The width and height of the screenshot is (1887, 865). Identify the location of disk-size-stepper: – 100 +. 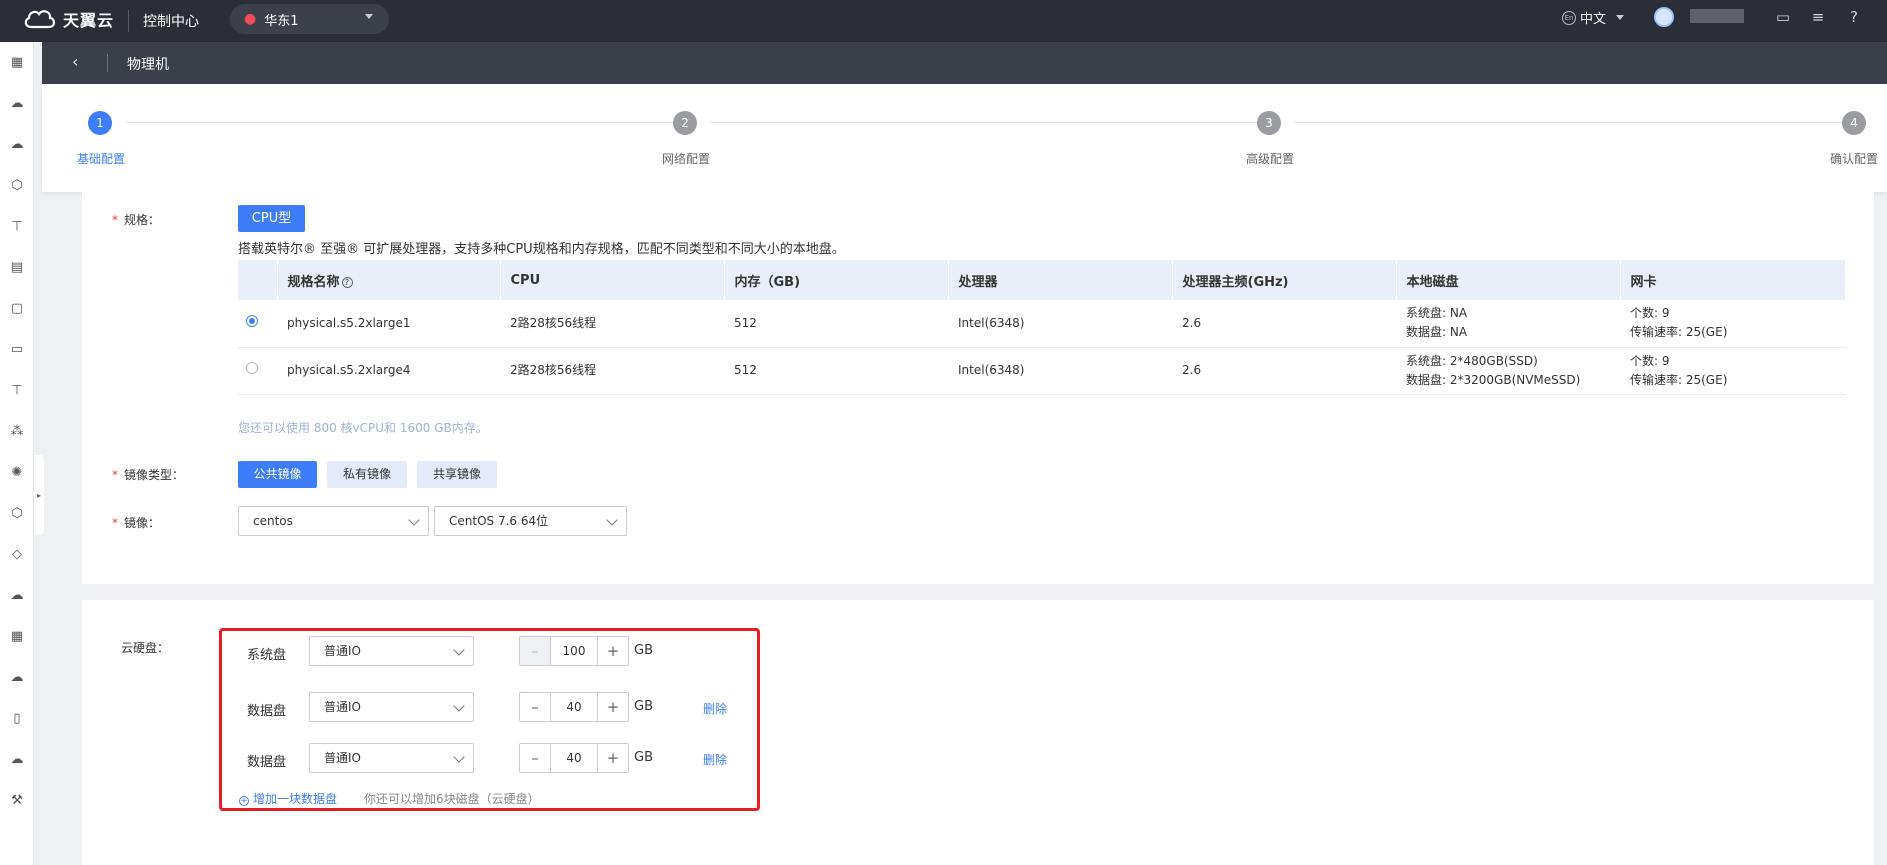
(574, 651).